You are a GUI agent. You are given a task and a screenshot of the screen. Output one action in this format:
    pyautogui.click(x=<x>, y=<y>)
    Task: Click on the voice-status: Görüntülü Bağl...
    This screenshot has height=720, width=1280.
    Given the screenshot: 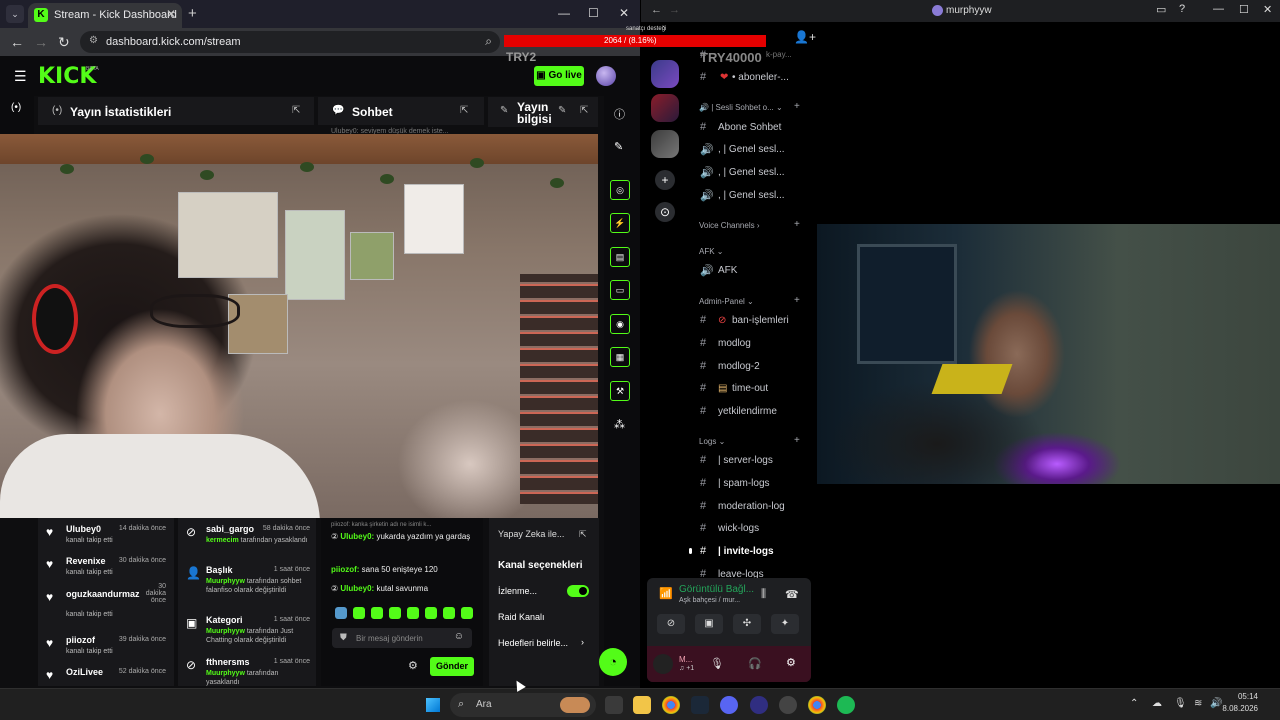 What is the action you would take?
    pyautogui.click(x=716, y=589)
    